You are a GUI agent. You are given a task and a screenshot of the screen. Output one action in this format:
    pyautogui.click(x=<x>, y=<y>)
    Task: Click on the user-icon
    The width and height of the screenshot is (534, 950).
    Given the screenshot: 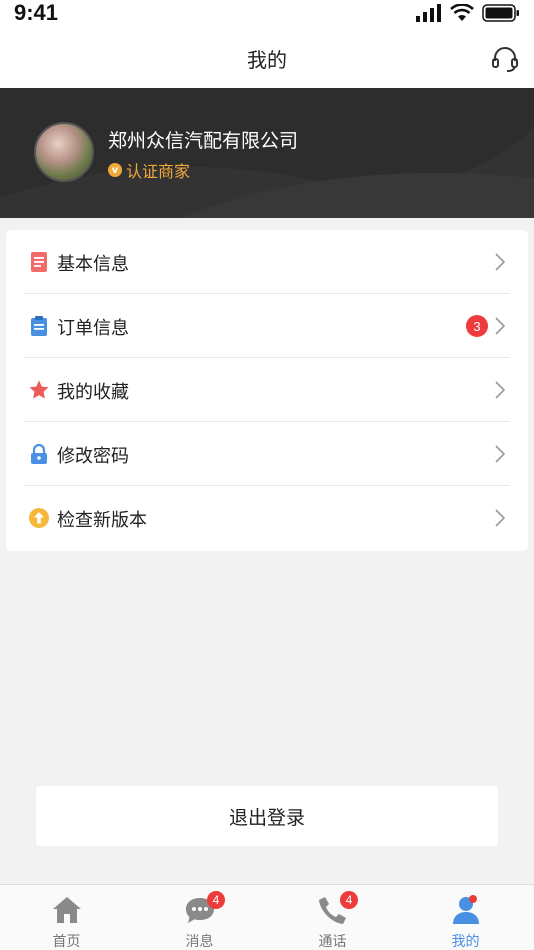 What is the action you would take?
    pyautogui.click(x=465, y=910)
    